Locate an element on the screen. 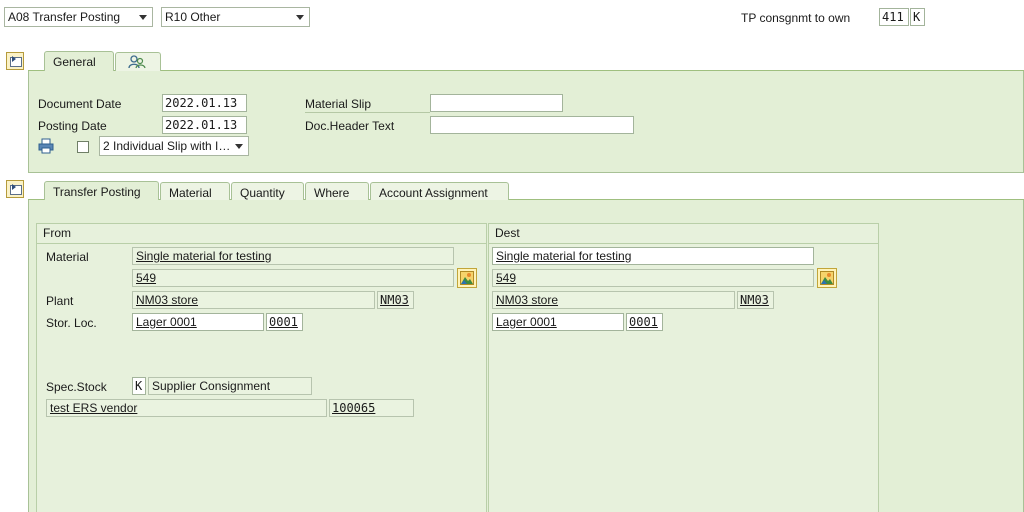 Image resolution: width=1024 pixels, height=512 pixels. from-group-title: From is located at coordinates (261, 234).